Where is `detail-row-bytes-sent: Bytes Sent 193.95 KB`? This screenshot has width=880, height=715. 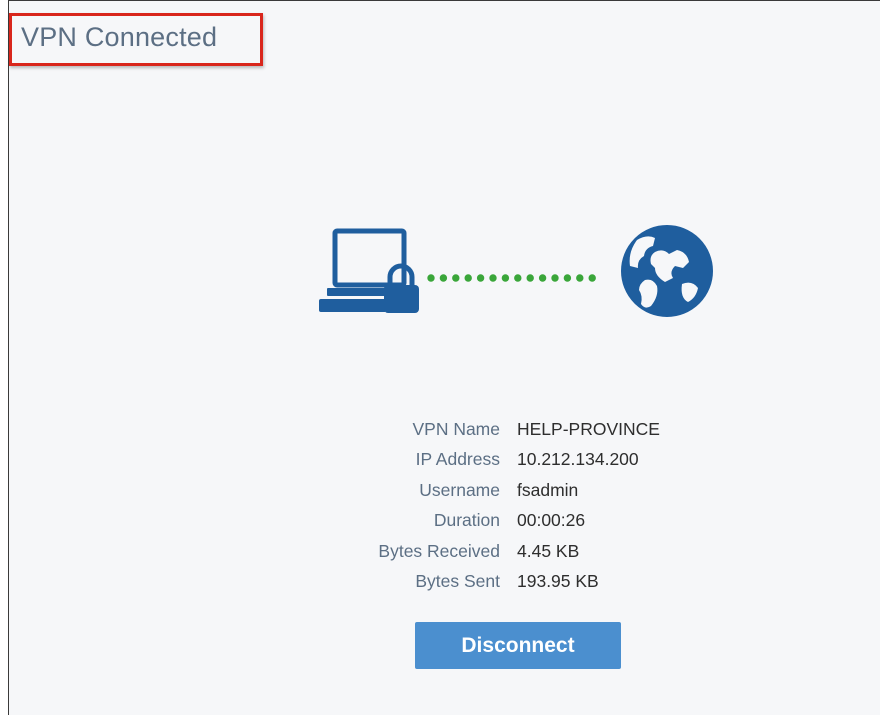 detail-row-bytes-sent: Bytes Sent 193.95 KB is located at coordinates (510, 582).